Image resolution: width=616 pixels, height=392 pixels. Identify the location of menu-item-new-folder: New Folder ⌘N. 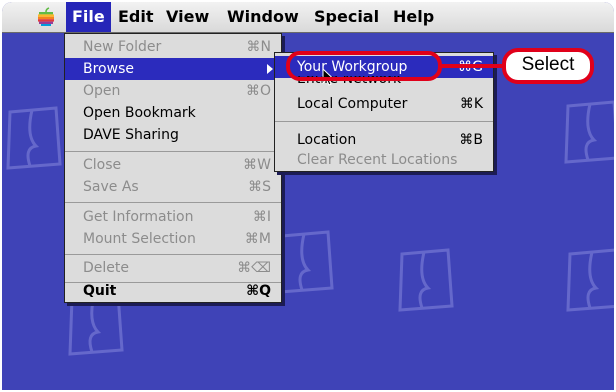
(173, 47).